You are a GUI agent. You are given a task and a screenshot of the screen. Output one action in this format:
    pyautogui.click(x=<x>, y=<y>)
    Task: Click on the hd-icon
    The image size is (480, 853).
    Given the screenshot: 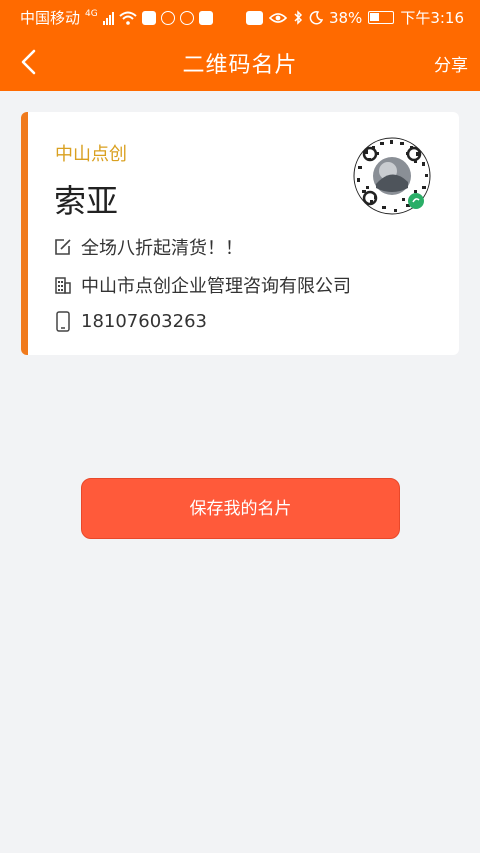 What is the action you would take?
    pyautogui.click(x=254, y=17)
    